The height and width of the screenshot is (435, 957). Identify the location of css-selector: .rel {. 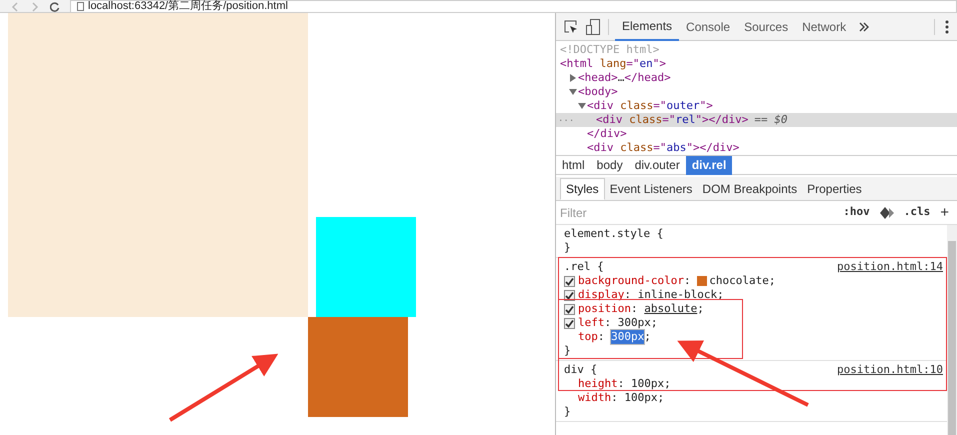
(584, 267).